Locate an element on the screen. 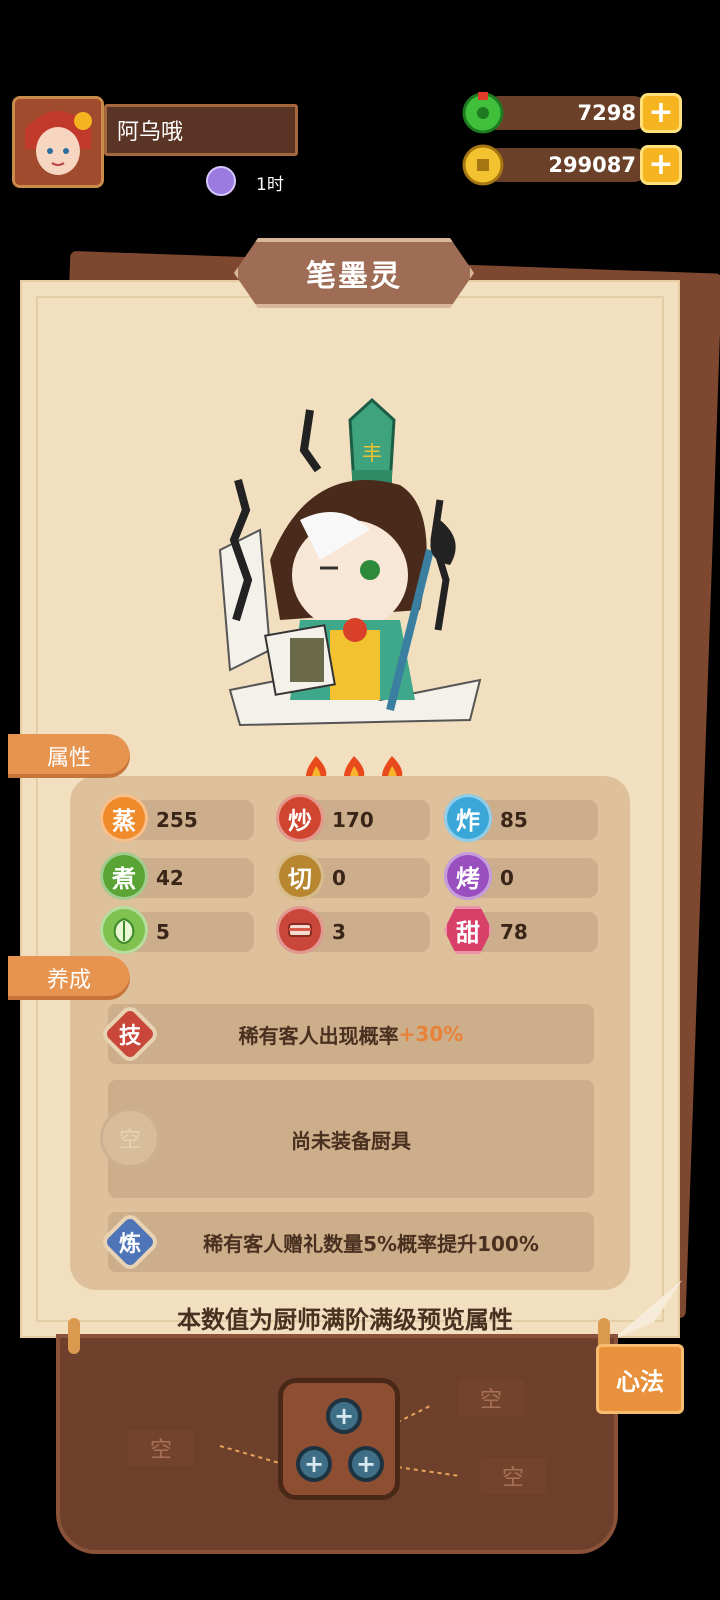  equipment-empty-slot: 空 is located at coordinates (130, 1138).